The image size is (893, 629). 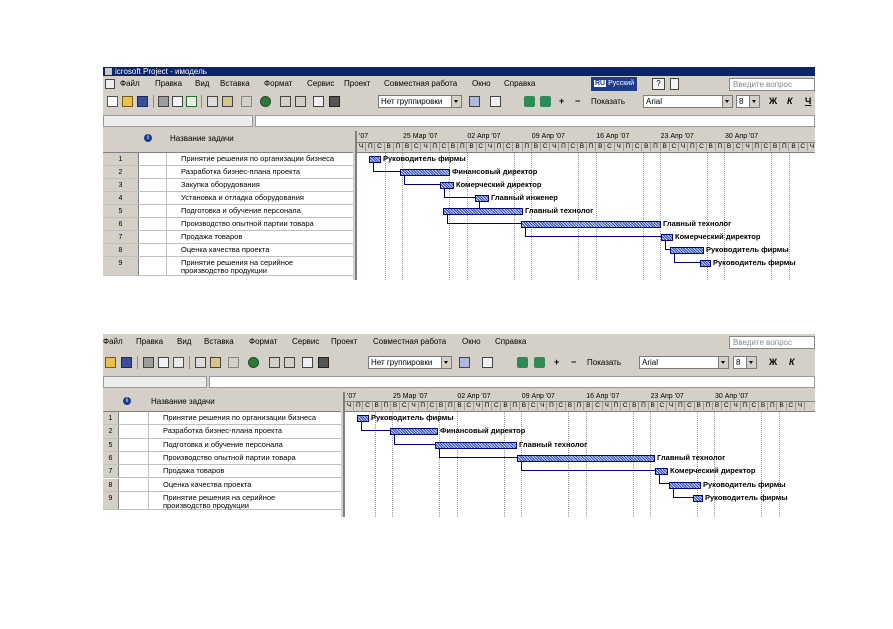 What do you see at coordinates (577, 101) in the screenshot?
I see `hide-subtasks-icon: −` at bounding box center [577, 101].